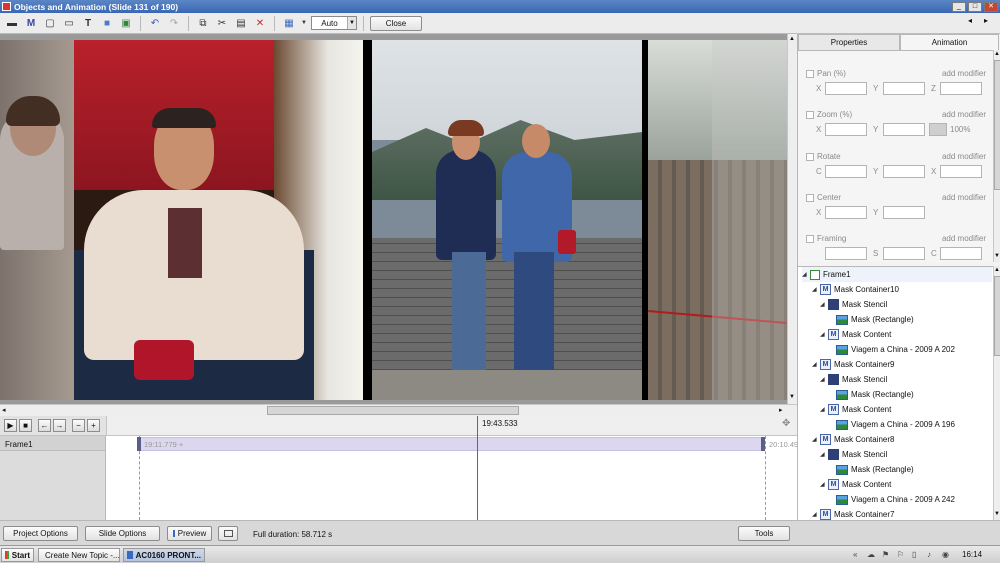 The height and width of the screenshot is (563, 1000). Describe the element at coordinates (31, 23) in the screenshot. I see `mask-container-icon: M` at that location.